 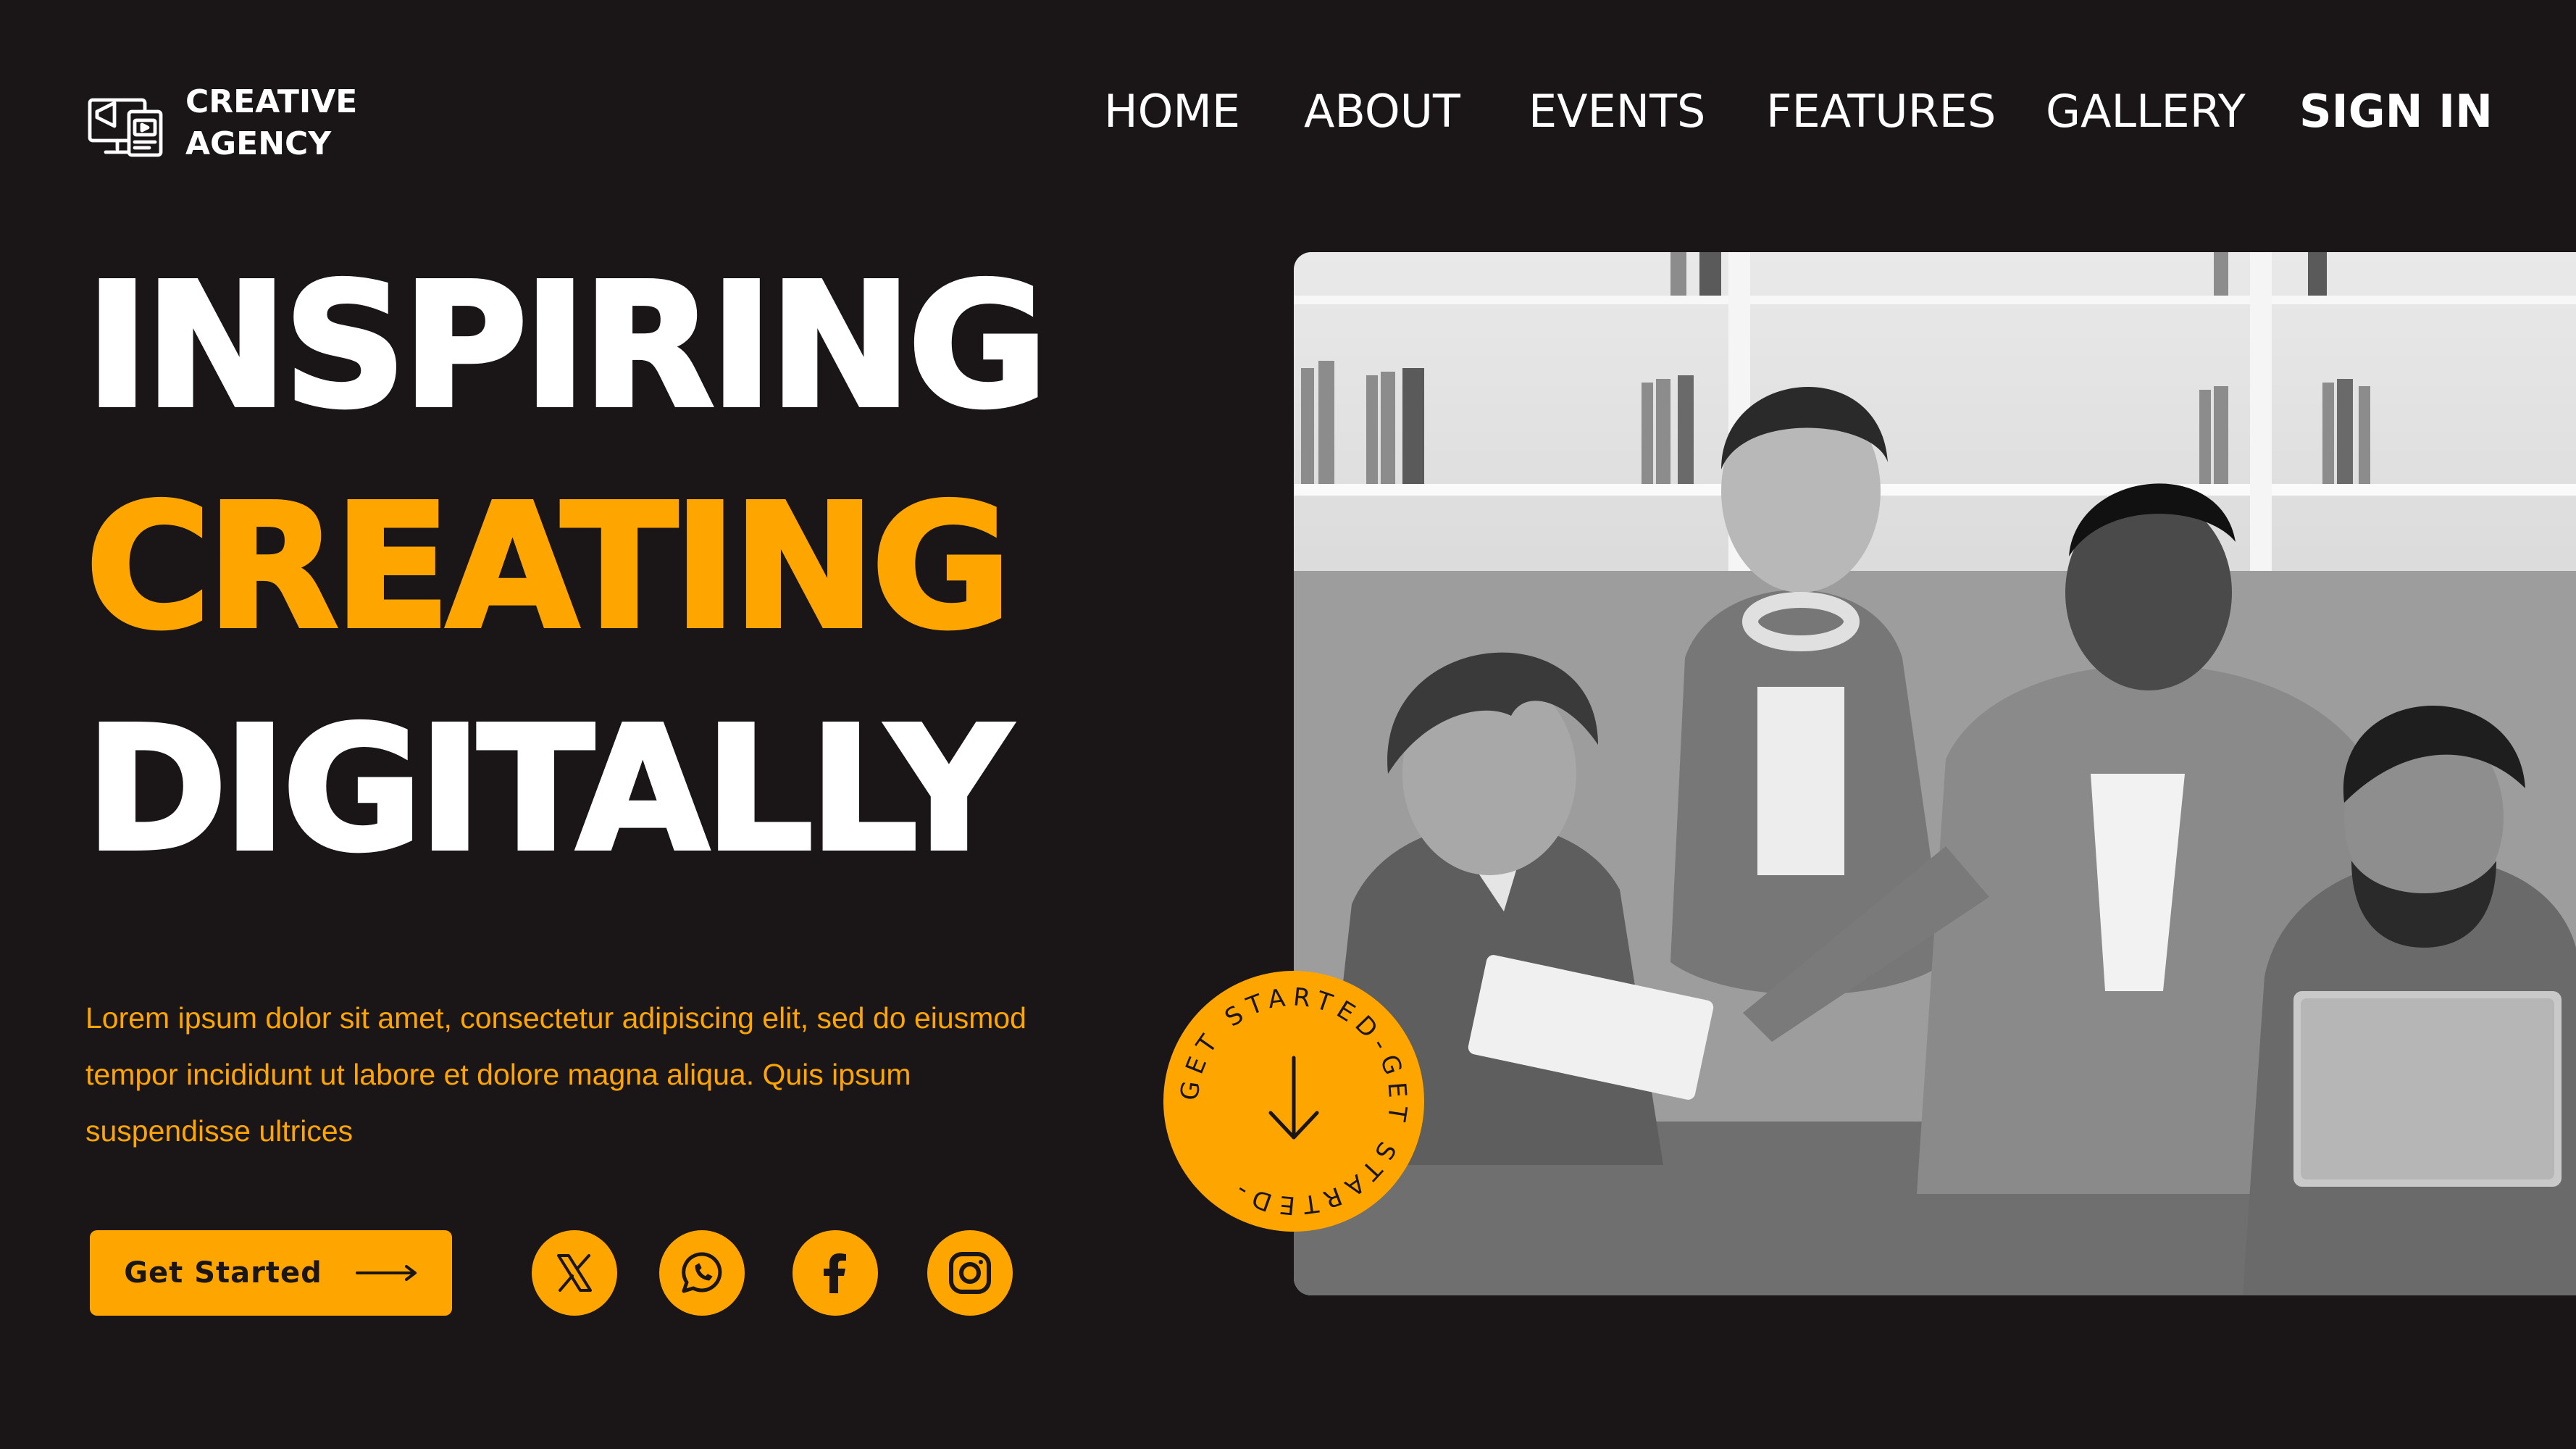 I want to click on get-started-label: Get Started, so click(x=223, y=1273).